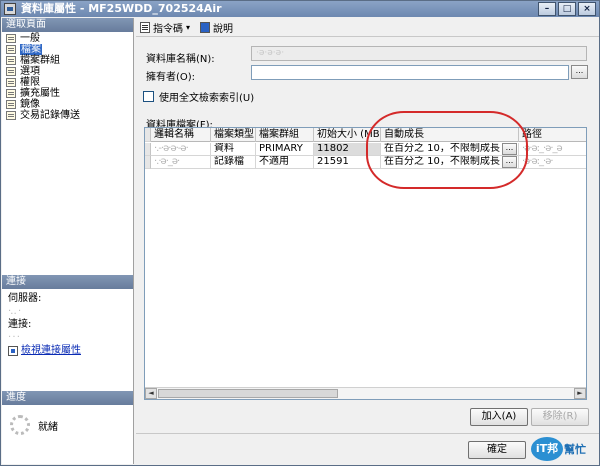 Image resolution: width=600 pixels, height=466 pixels. What do you see at coordinates (67, 38) in the screenshot?
I see `page-item-general: 一般` at bounding box center [67, 38].